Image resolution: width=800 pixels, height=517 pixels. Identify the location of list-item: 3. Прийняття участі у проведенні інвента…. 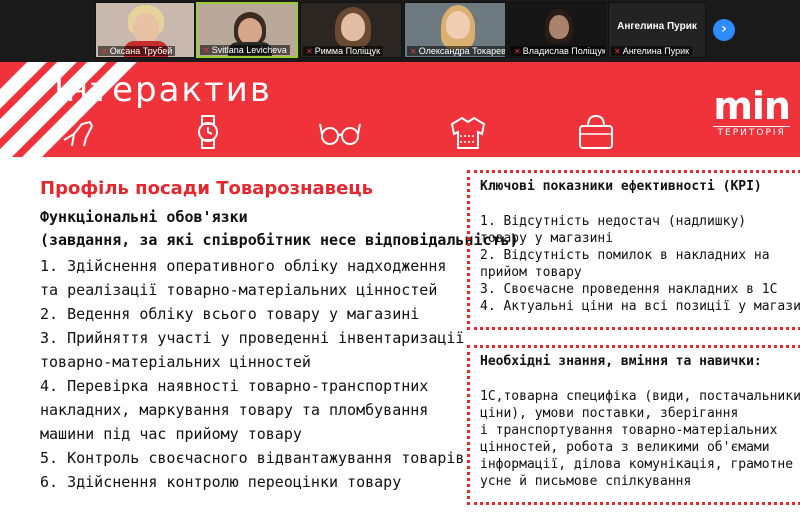
(252, 338).